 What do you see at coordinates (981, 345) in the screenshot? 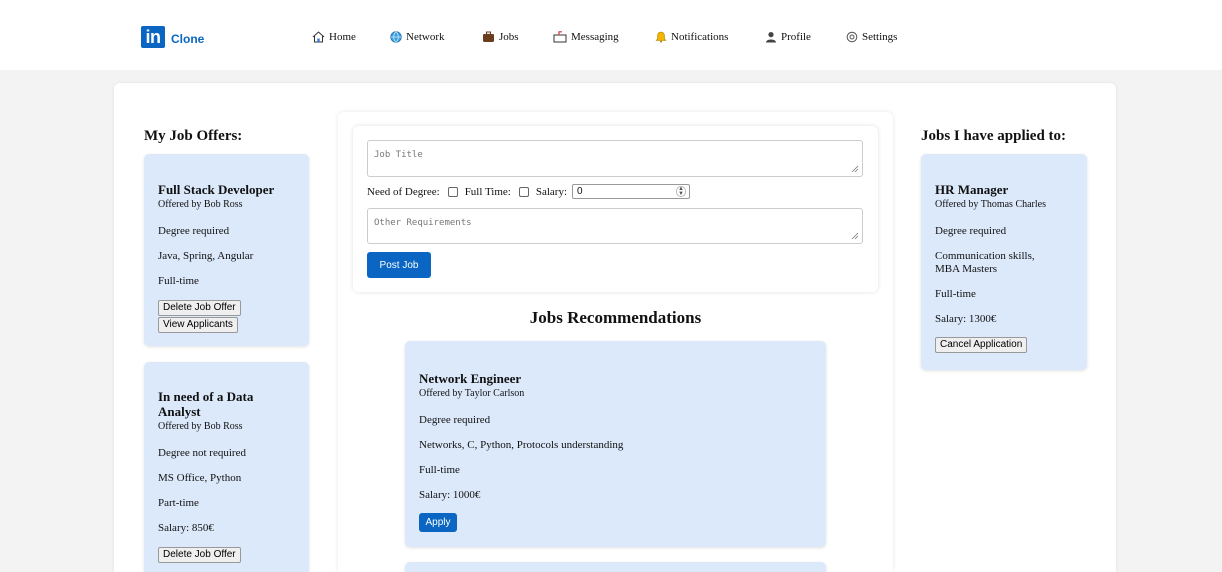
I see `cancel-application-button: Cancel Application` at bounding box center [981, 345].